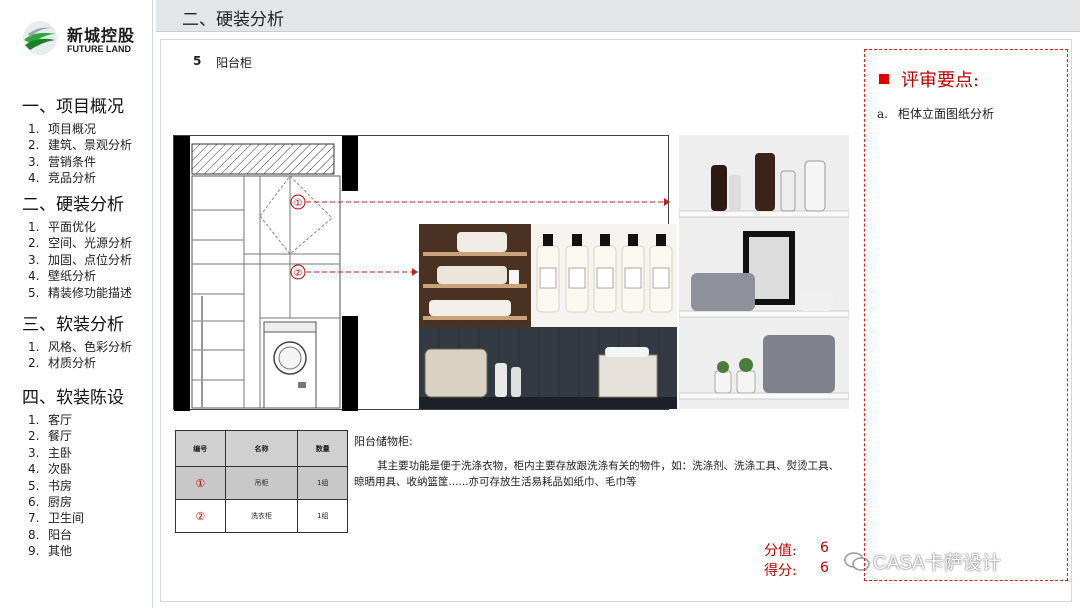 This screenshot has width=1080, height=608. What do you see at coordinates (200, 516) in the screenshot?
I see `table-cell-id: ②` at bounding box center [200, 516].